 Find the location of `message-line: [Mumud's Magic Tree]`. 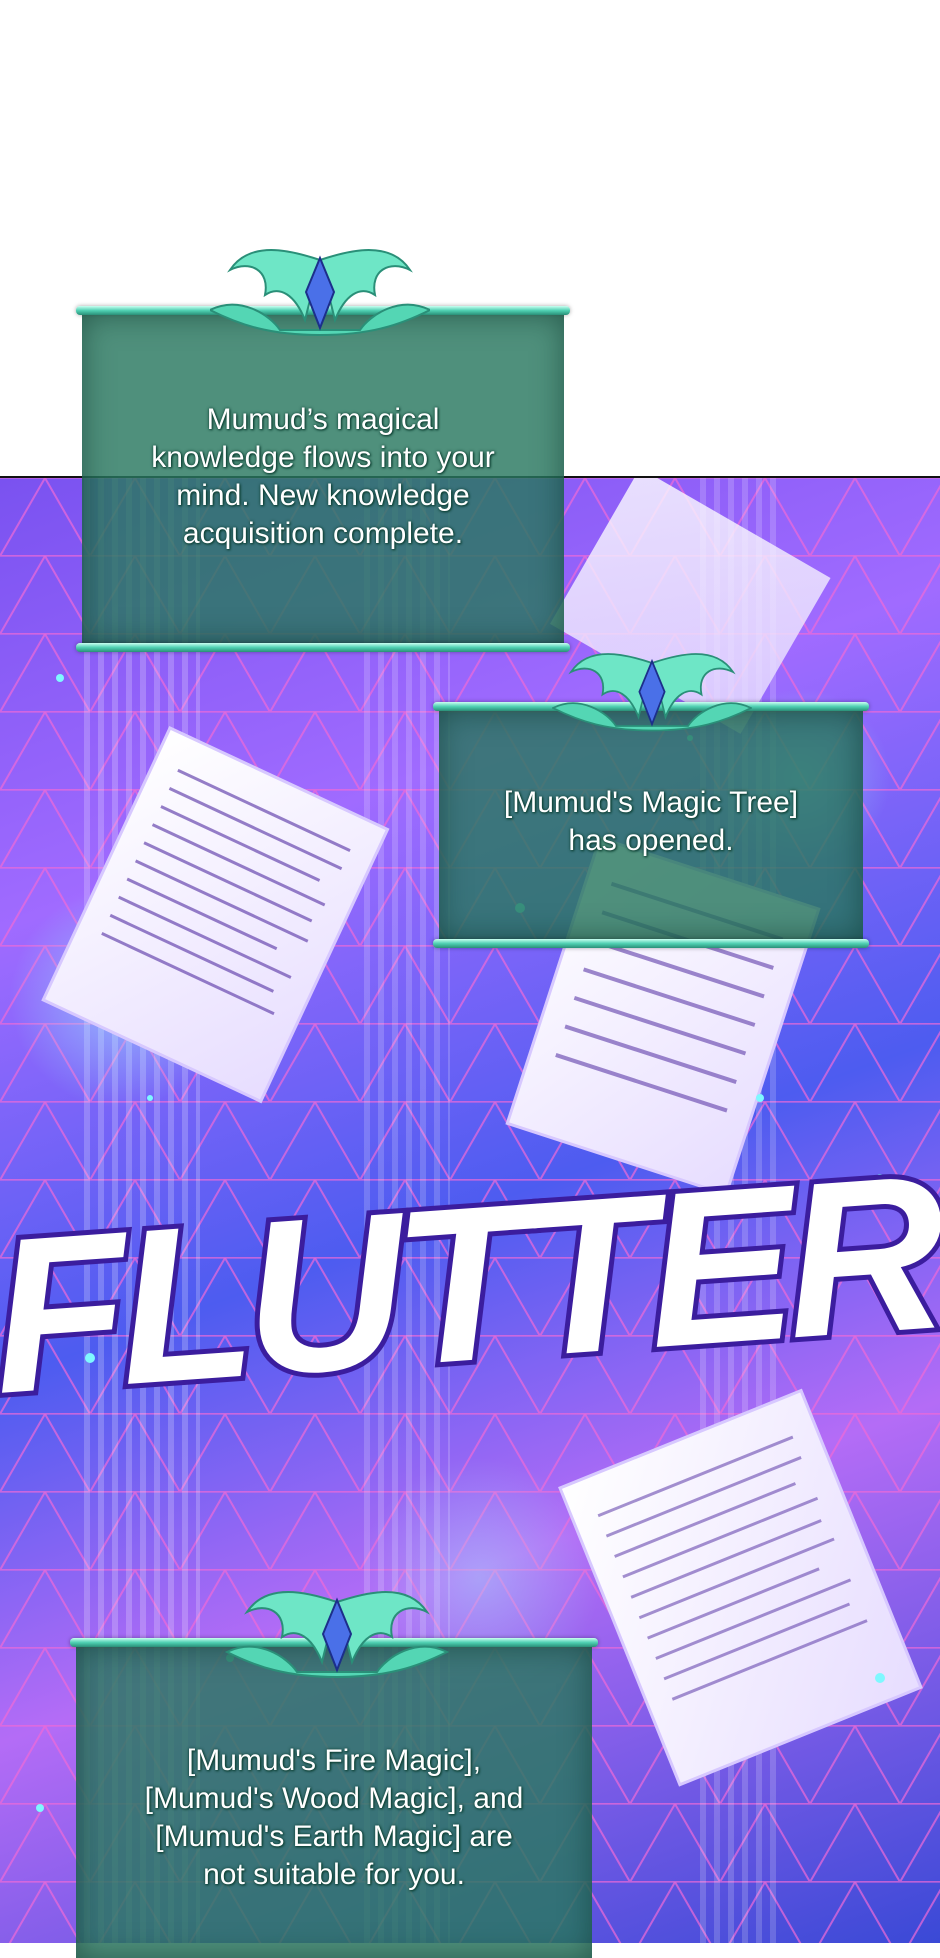

message-line: [Mumud's Magic Tree] is located at coordinates (651, 802).